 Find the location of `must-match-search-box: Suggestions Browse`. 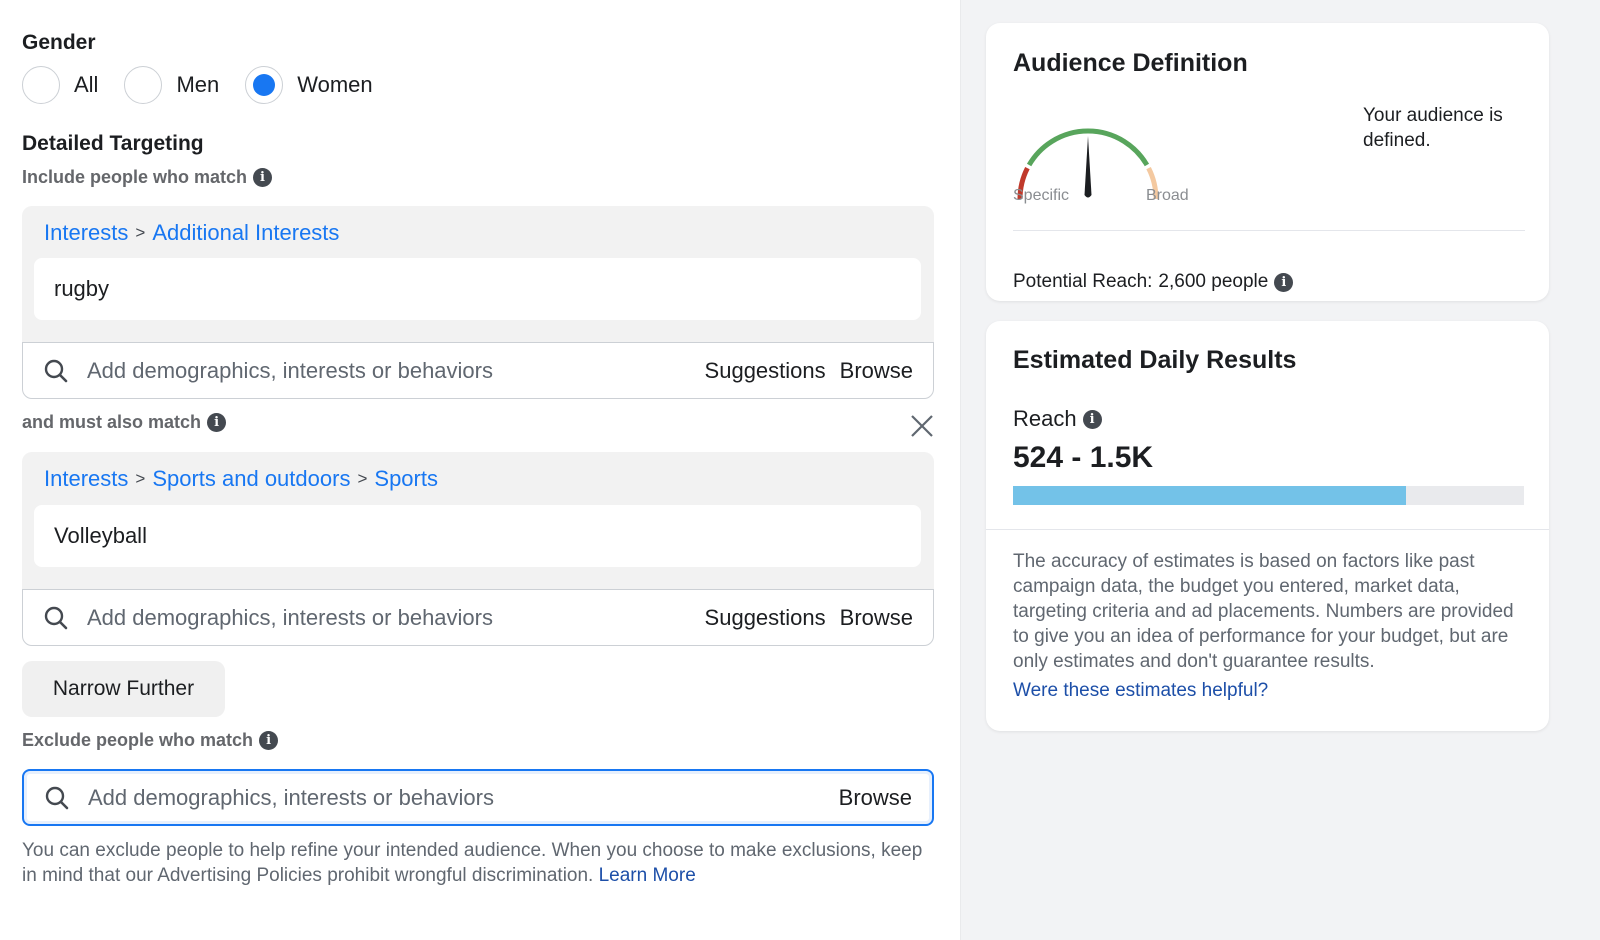

must-match-search-box: Suggestions Browse is located at coordinates (478, 617).